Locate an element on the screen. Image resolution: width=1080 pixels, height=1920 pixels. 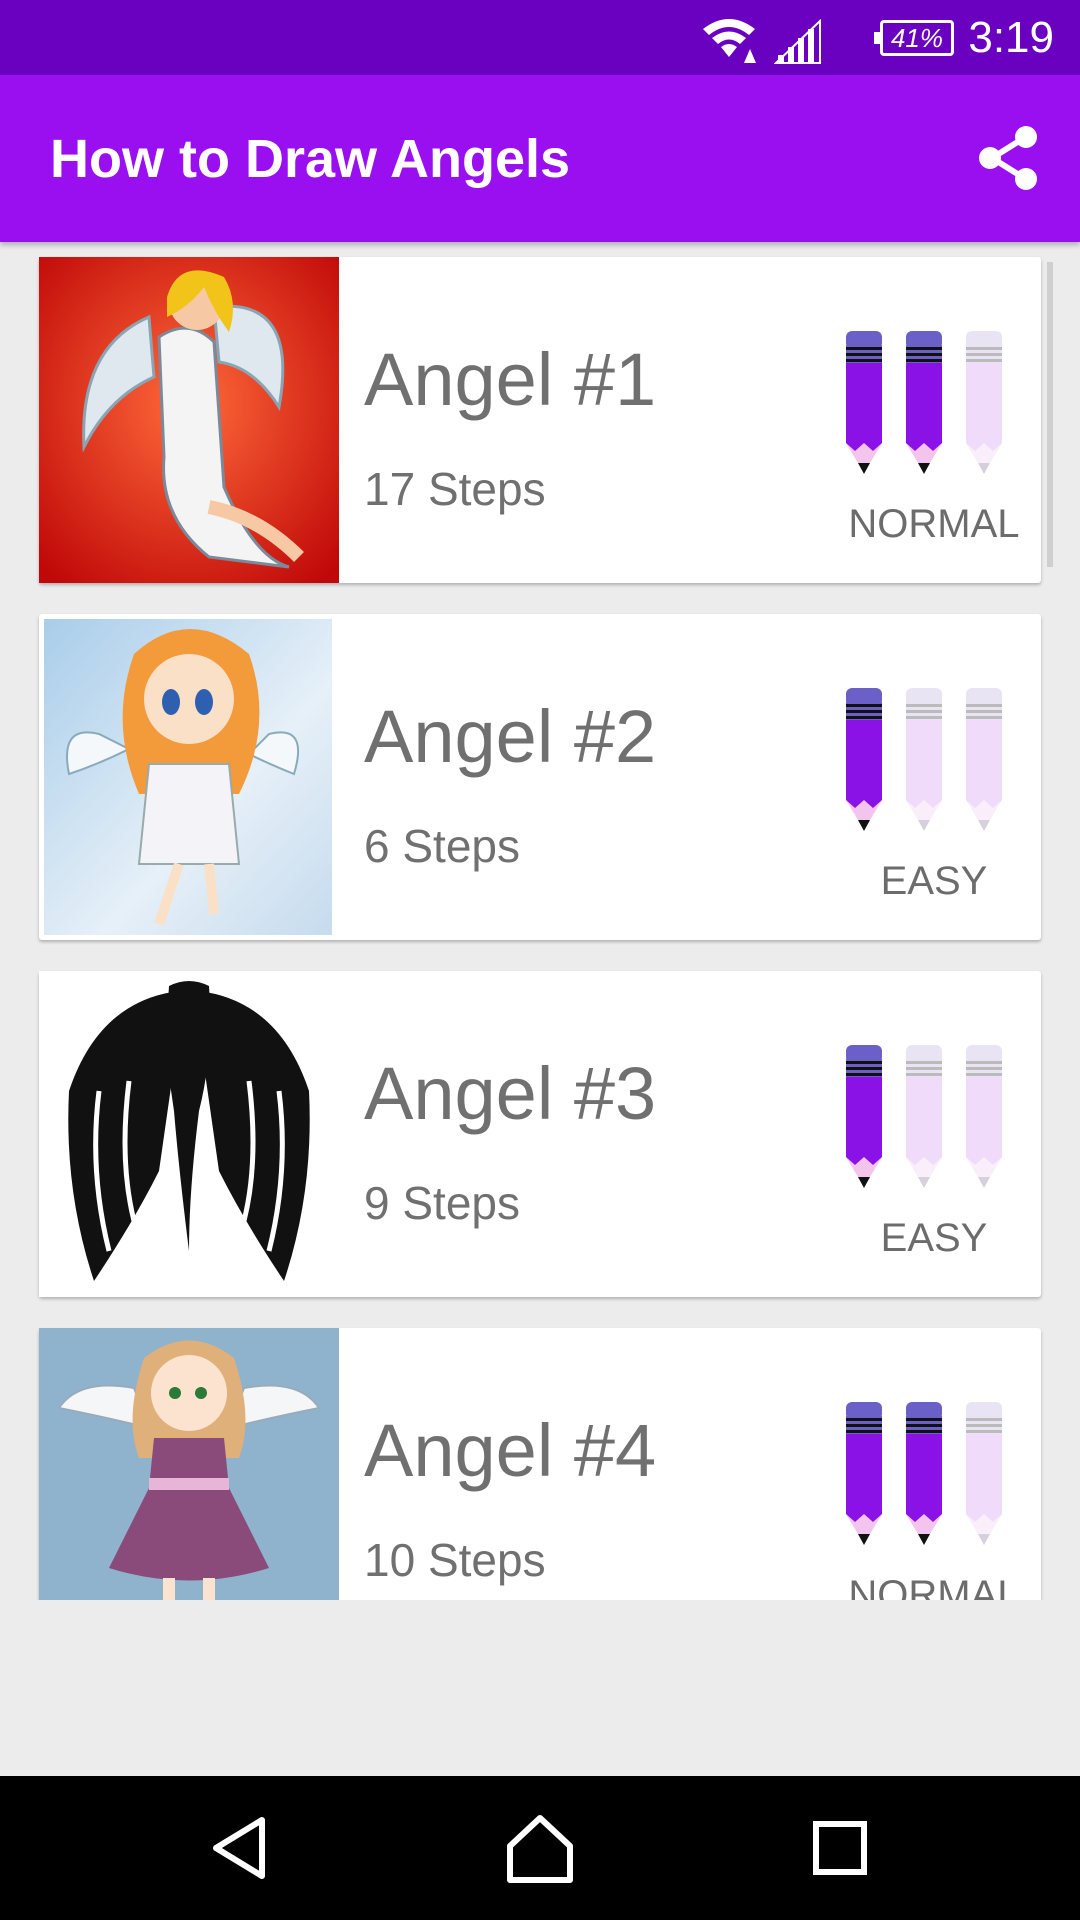
recents-button is located at coordinates (840, 1848).